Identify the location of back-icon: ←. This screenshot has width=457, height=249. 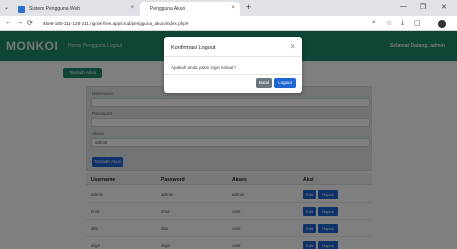
(8, 22).